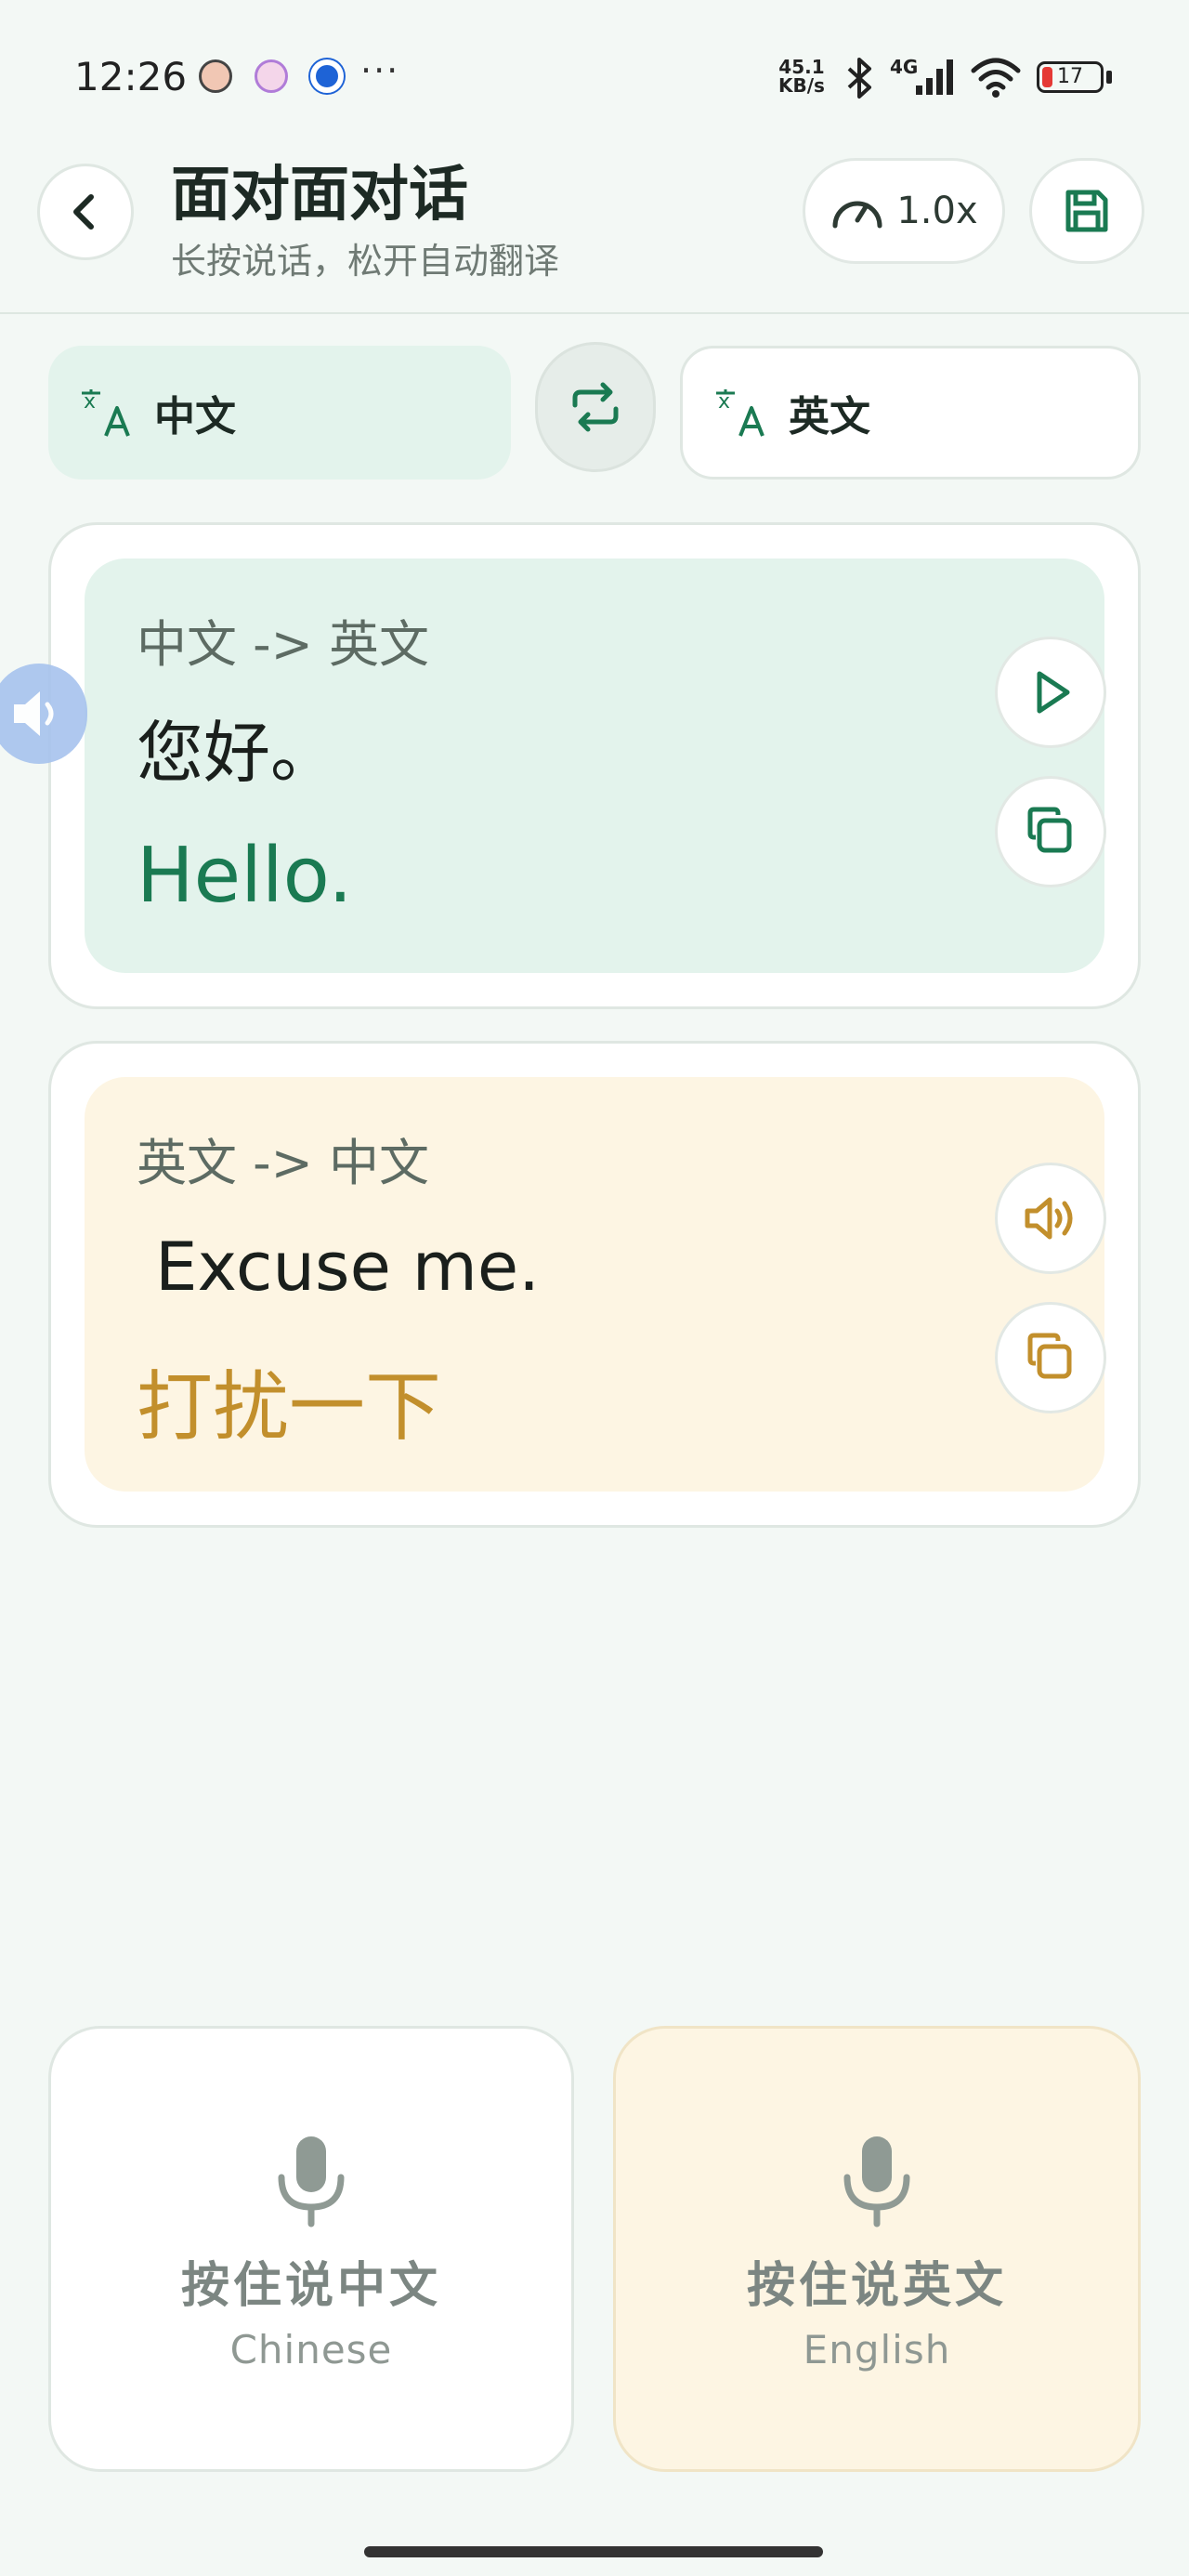 The height and width of the screenshot is (2576, 1189). I want to click on speak-button, so click(1050, 1218).